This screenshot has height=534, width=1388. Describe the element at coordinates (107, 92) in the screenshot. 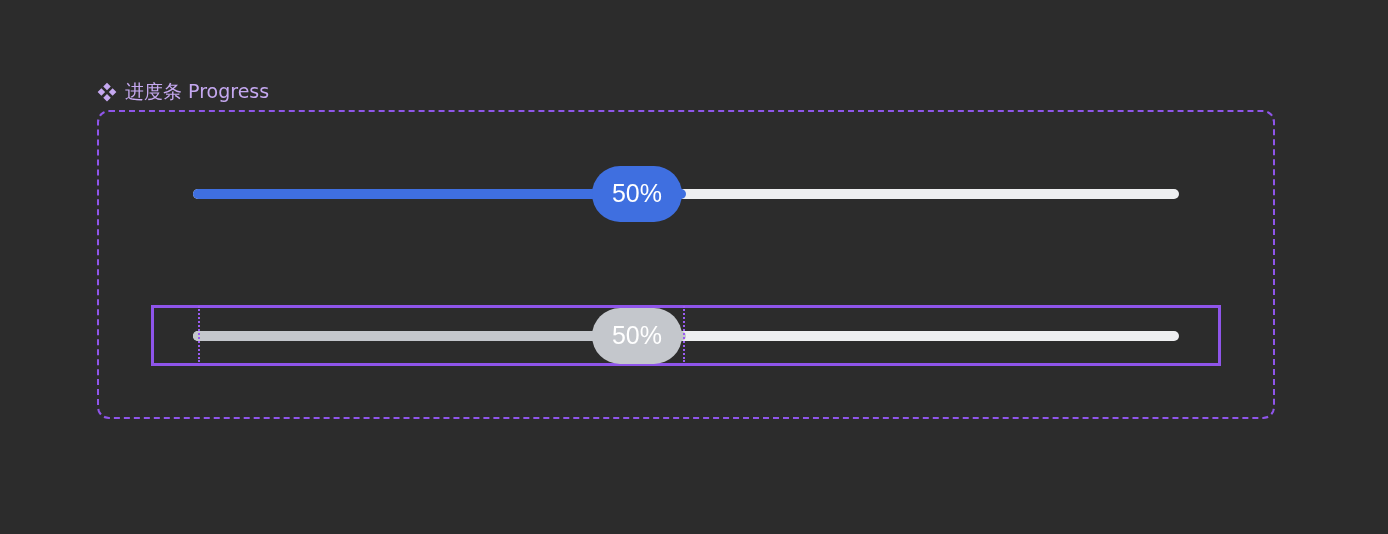

I see `component-icon` at that location.